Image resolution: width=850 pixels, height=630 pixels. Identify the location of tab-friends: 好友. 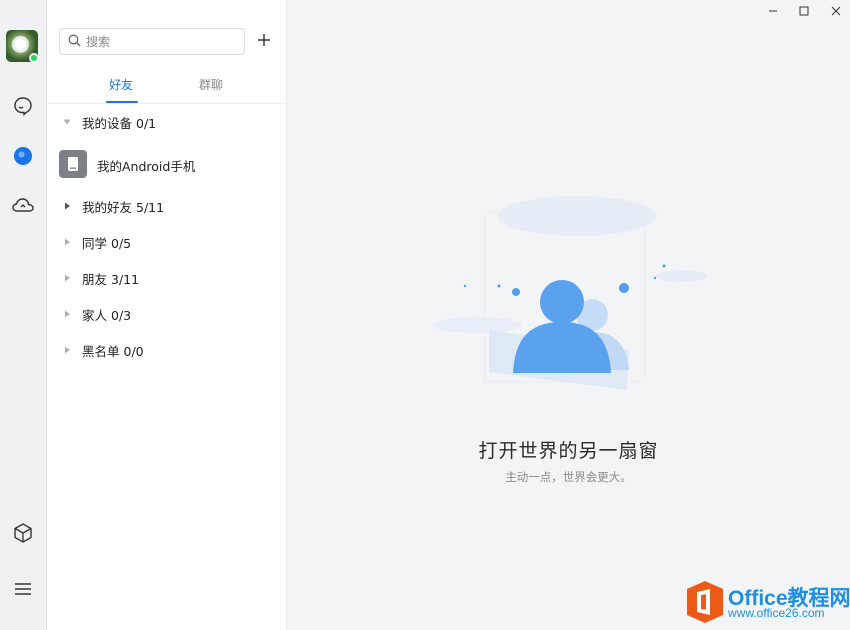
(121, 84).